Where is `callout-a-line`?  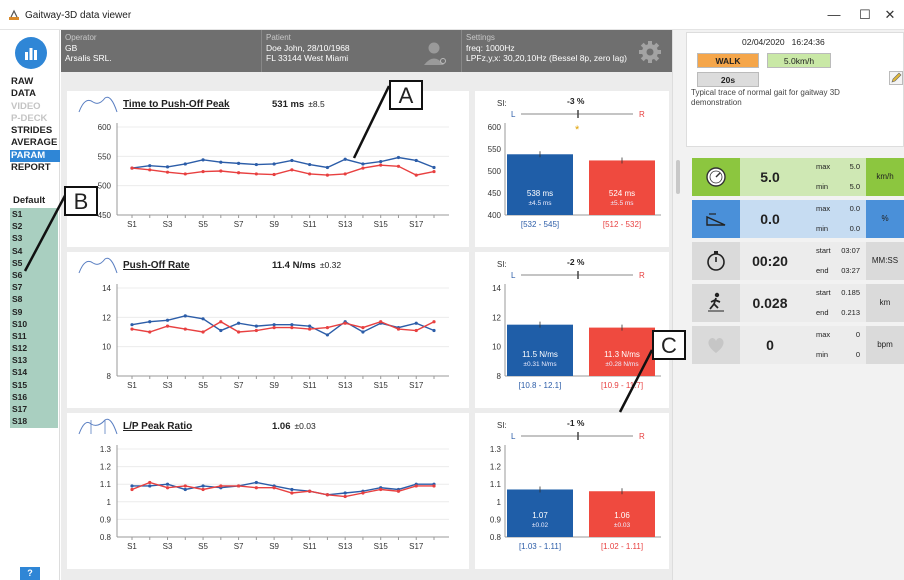
callout-a-line is located at coordinates (371, 122).